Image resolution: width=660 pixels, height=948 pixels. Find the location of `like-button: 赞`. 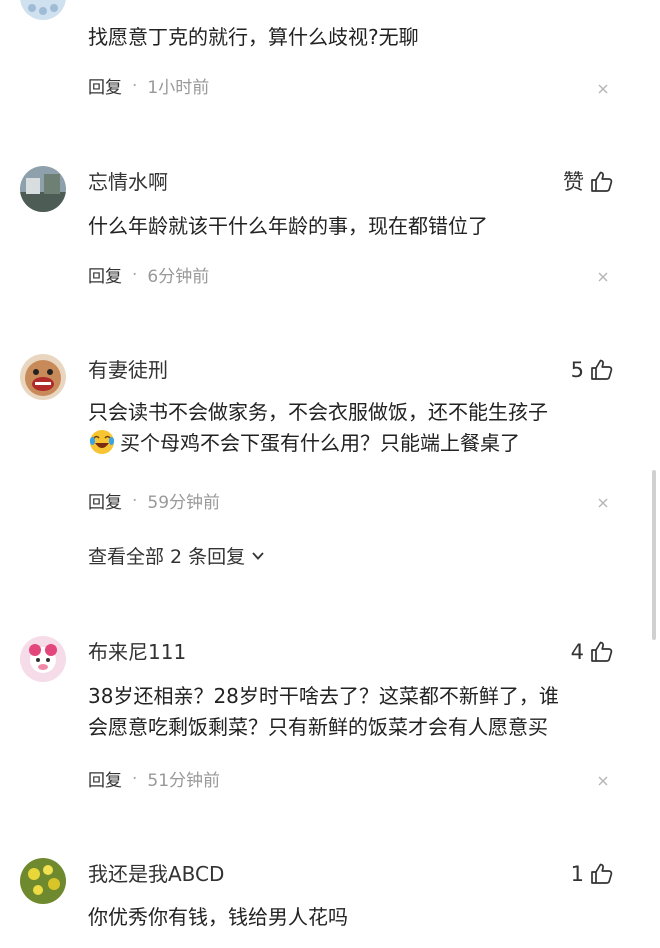

like-button: 赞 is located at coordinates (588, 182).